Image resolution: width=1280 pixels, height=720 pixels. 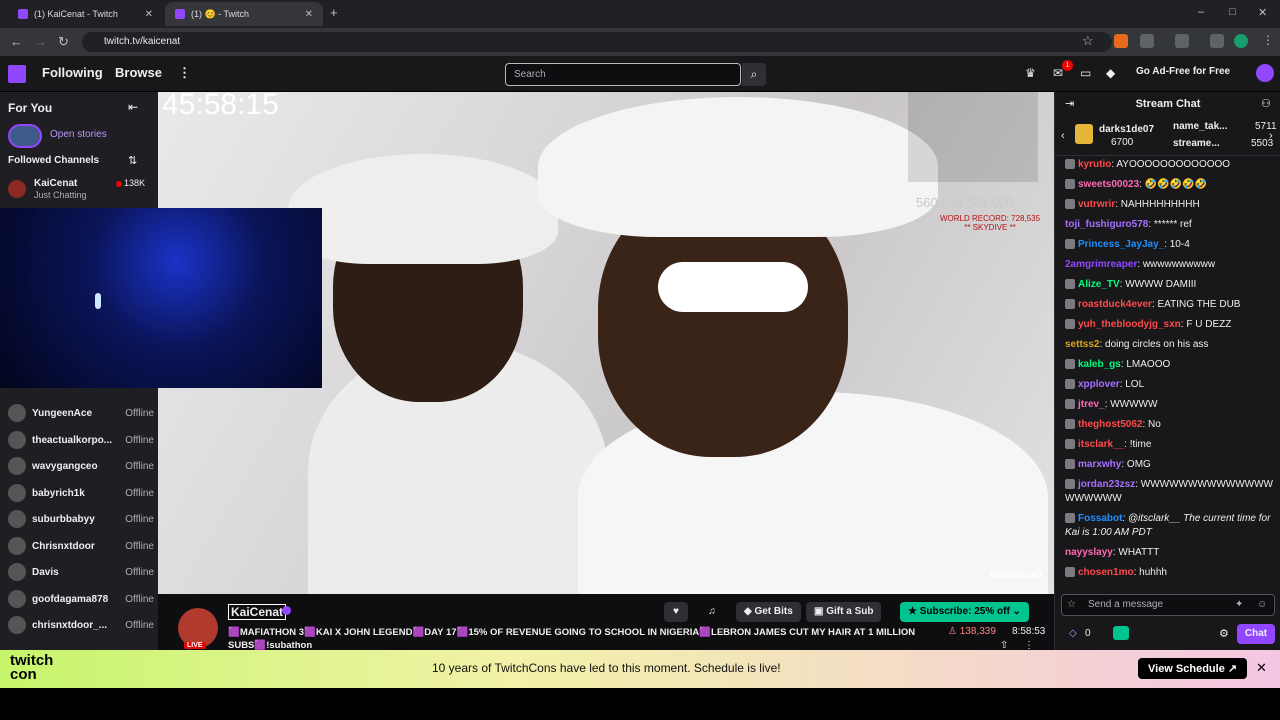 What do you see at coordinates (1171, 325) in the screenshot?
I see `chat-message: yuh_thebloodyjg_sxn: F U DEZZ` at bounding box center [1171, 325].